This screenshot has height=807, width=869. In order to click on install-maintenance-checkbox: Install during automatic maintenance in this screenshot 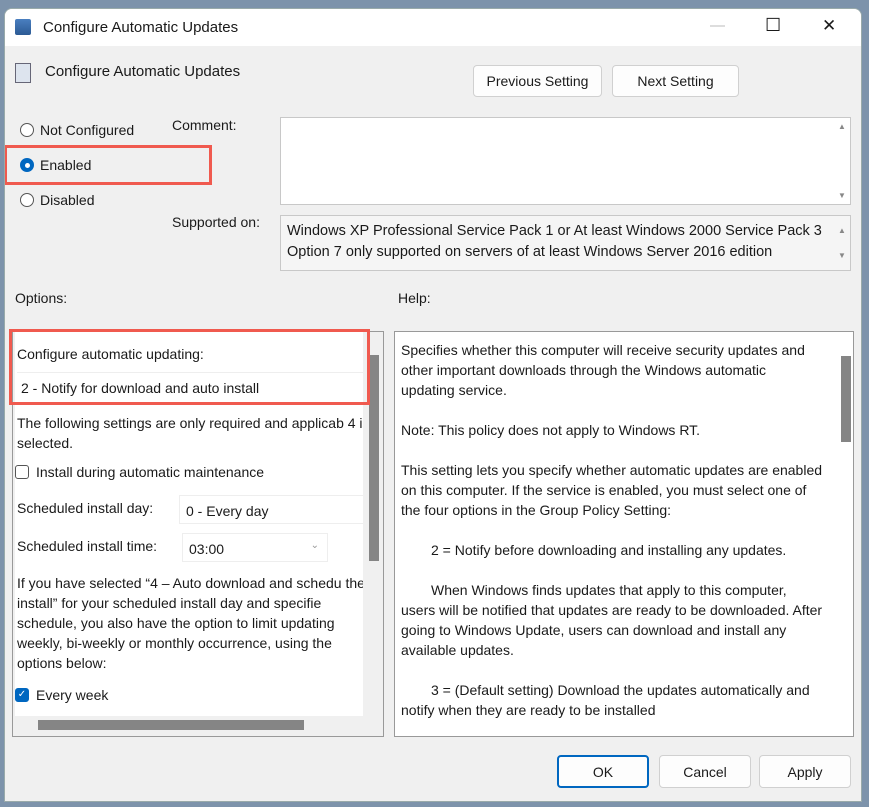, I will do `click(139, 472)`.